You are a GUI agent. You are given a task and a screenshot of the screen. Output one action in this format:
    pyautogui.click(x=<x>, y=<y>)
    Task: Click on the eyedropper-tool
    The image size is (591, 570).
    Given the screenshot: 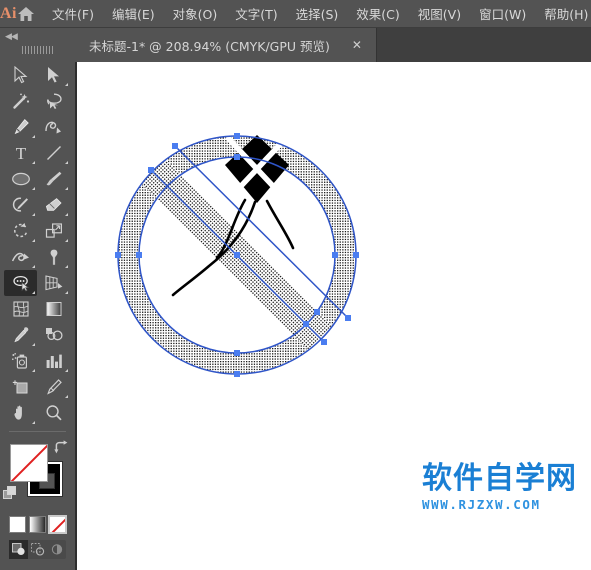 What is the action you would take?
    pyautogui.click(x=20, y=335)
    